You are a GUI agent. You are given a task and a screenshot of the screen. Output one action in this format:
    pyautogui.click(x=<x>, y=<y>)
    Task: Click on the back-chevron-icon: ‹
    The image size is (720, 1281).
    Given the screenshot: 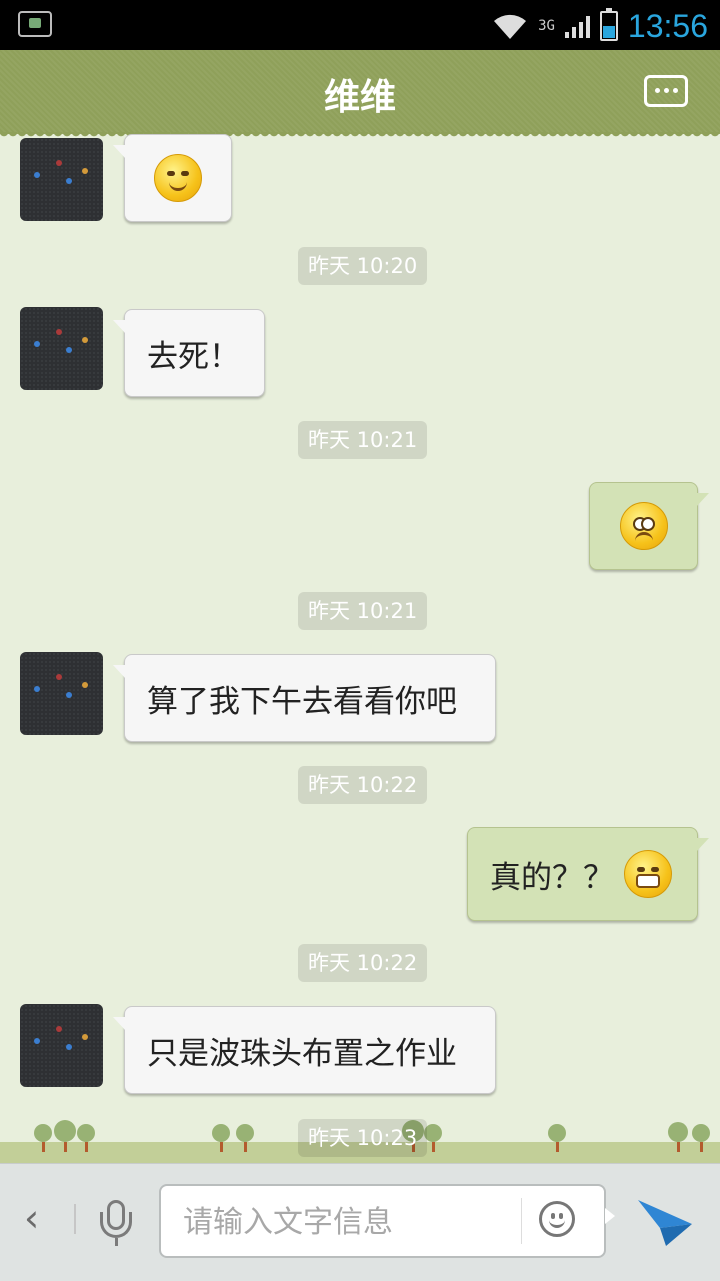 What is the action you would take?
    pyautogui.click(x=36, y=1218)
    